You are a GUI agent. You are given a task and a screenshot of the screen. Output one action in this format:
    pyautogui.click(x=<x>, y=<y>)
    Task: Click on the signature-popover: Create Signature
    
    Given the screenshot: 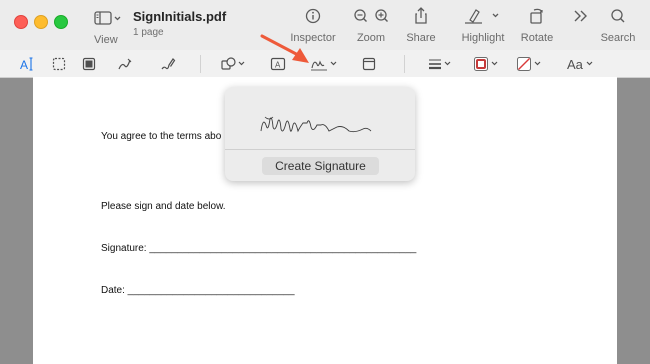 What is the action you would take?
    pyautogui.click(x=320, y=134)
    